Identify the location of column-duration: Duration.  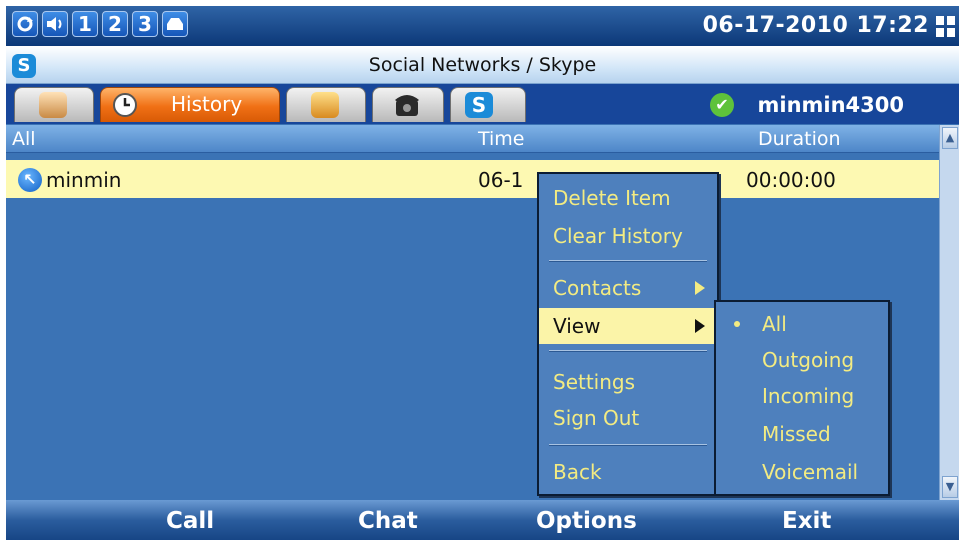
(799, 139).